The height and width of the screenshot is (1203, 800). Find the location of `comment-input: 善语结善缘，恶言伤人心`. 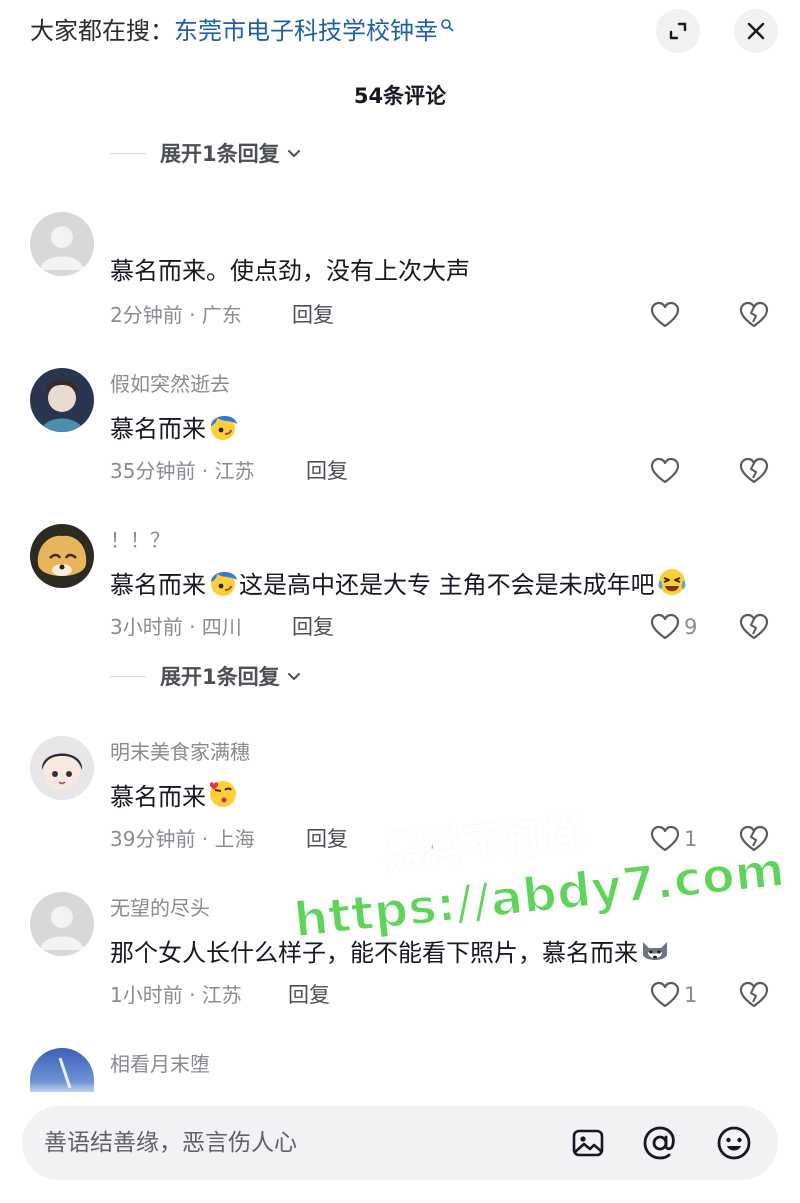

comment-input: 善语结善缘，恶言伤人心 is located at coordinates (400, 1143).